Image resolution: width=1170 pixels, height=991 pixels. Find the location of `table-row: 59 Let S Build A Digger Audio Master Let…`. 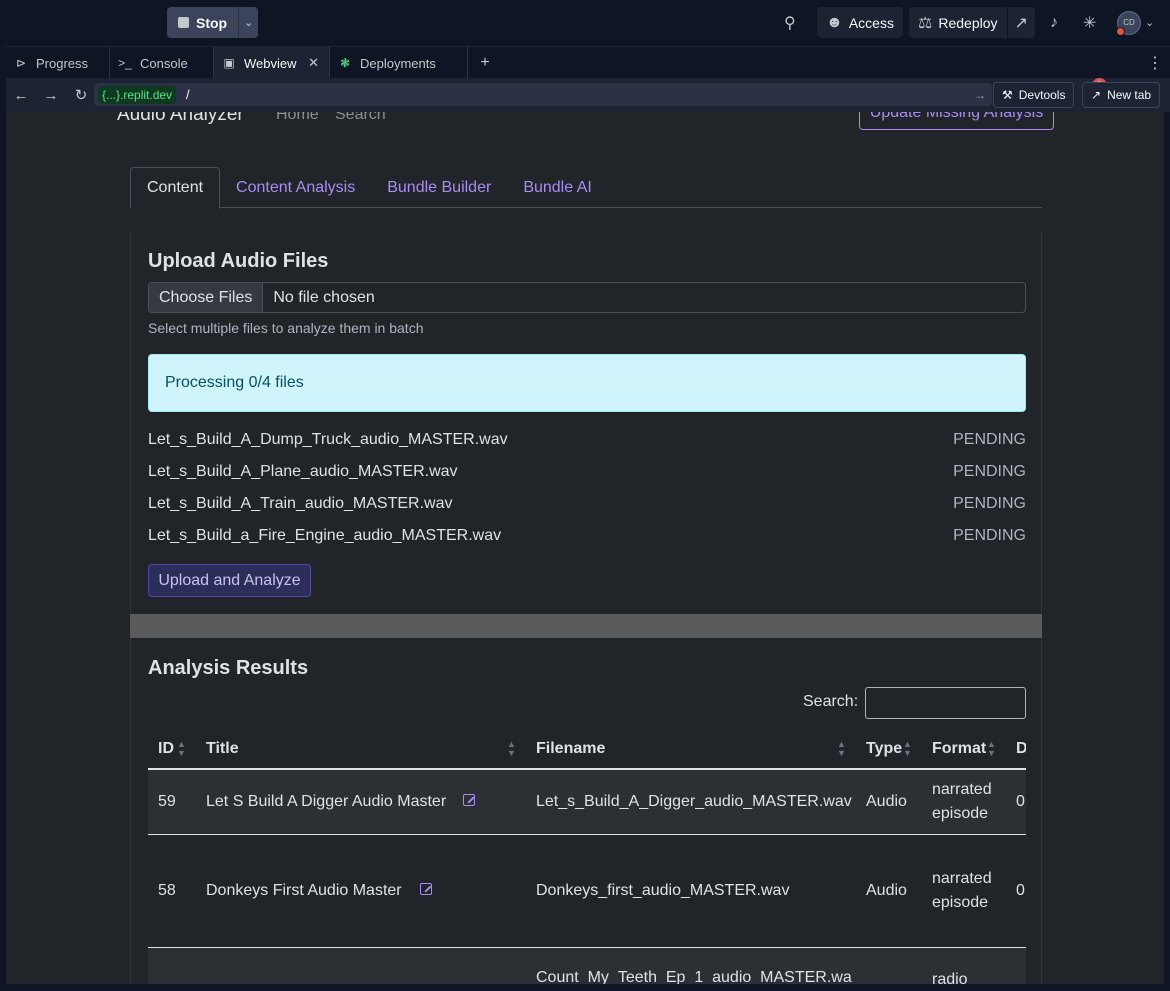

table-row: 59 Let S Build A Digger Audio Master Let… is located at coordinates (587, 802).